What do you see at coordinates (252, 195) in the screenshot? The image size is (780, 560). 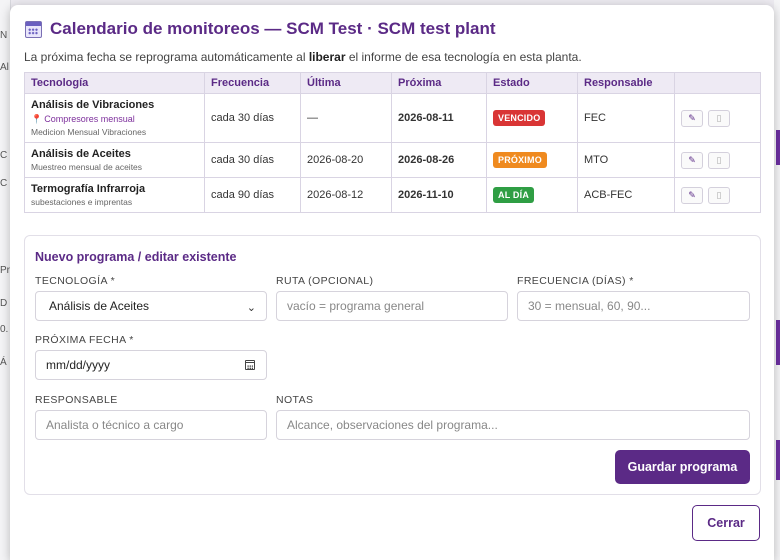 I see `cell-frequency: cada 90 días` at bounding box center [252, 195].